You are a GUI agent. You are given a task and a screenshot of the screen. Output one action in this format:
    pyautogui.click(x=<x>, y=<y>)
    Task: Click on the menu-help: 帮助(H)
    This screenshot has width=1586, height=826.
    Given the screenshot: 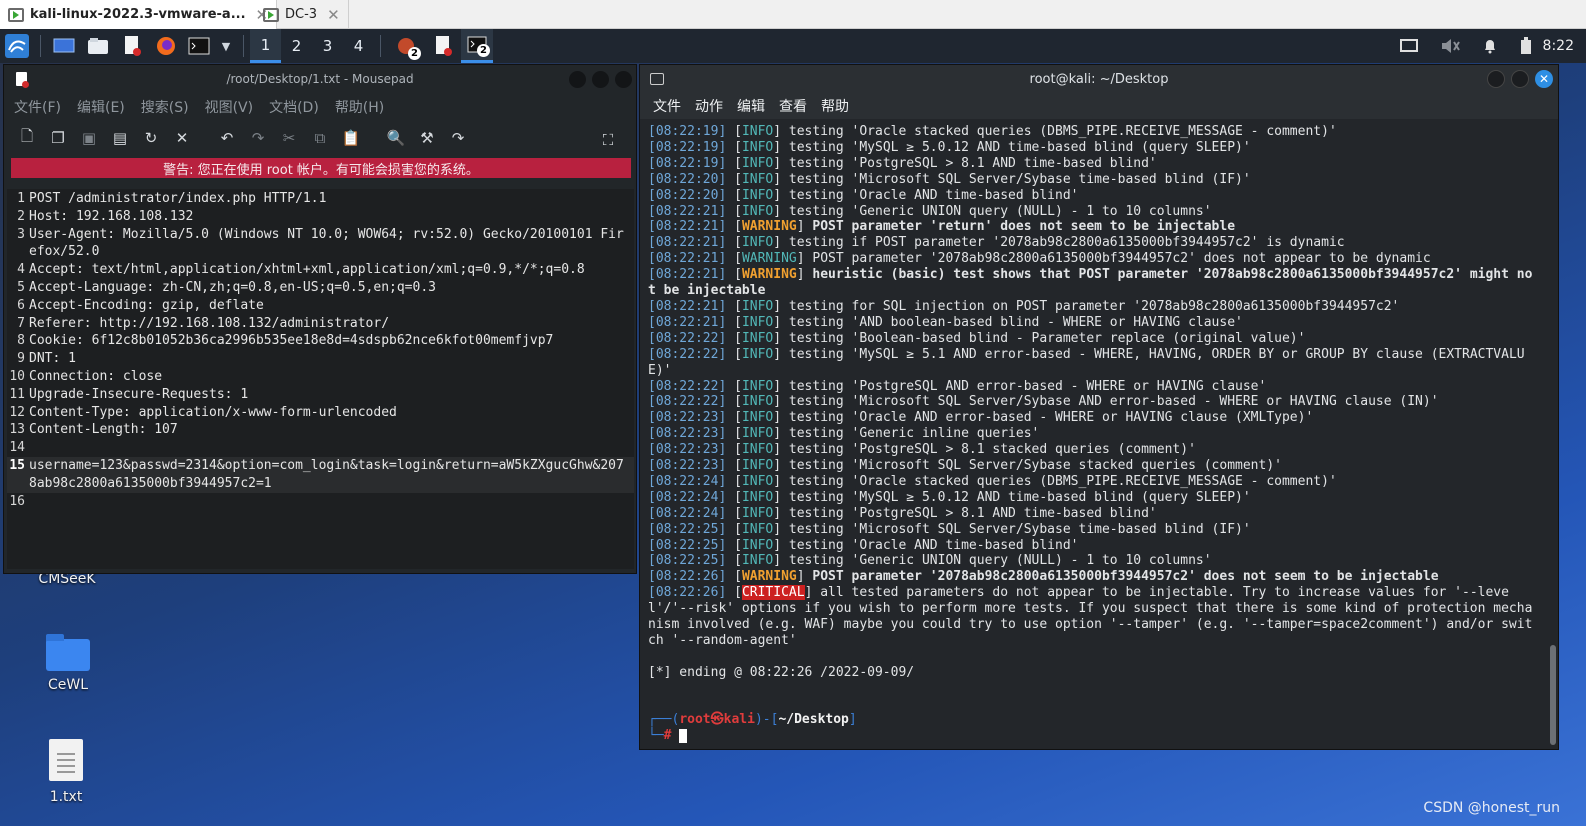 What is the action you would take?
    pyautogui.click(x=359, y=107)
    